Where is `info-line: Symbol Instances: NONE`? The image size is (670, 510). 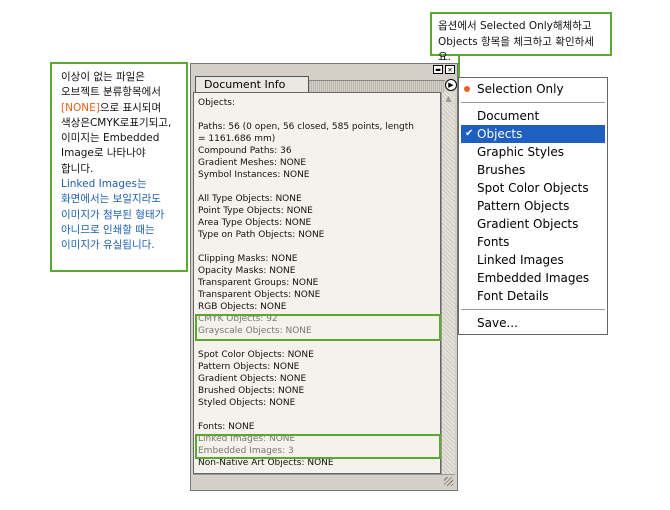
info-line: Symbol Instances: NONE is located at coordinates (254, 175).